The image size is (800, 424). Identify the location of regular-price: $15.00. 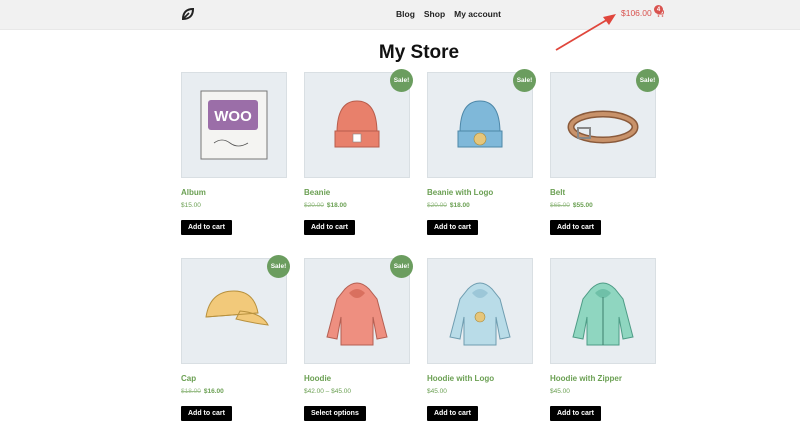
(191, 205).